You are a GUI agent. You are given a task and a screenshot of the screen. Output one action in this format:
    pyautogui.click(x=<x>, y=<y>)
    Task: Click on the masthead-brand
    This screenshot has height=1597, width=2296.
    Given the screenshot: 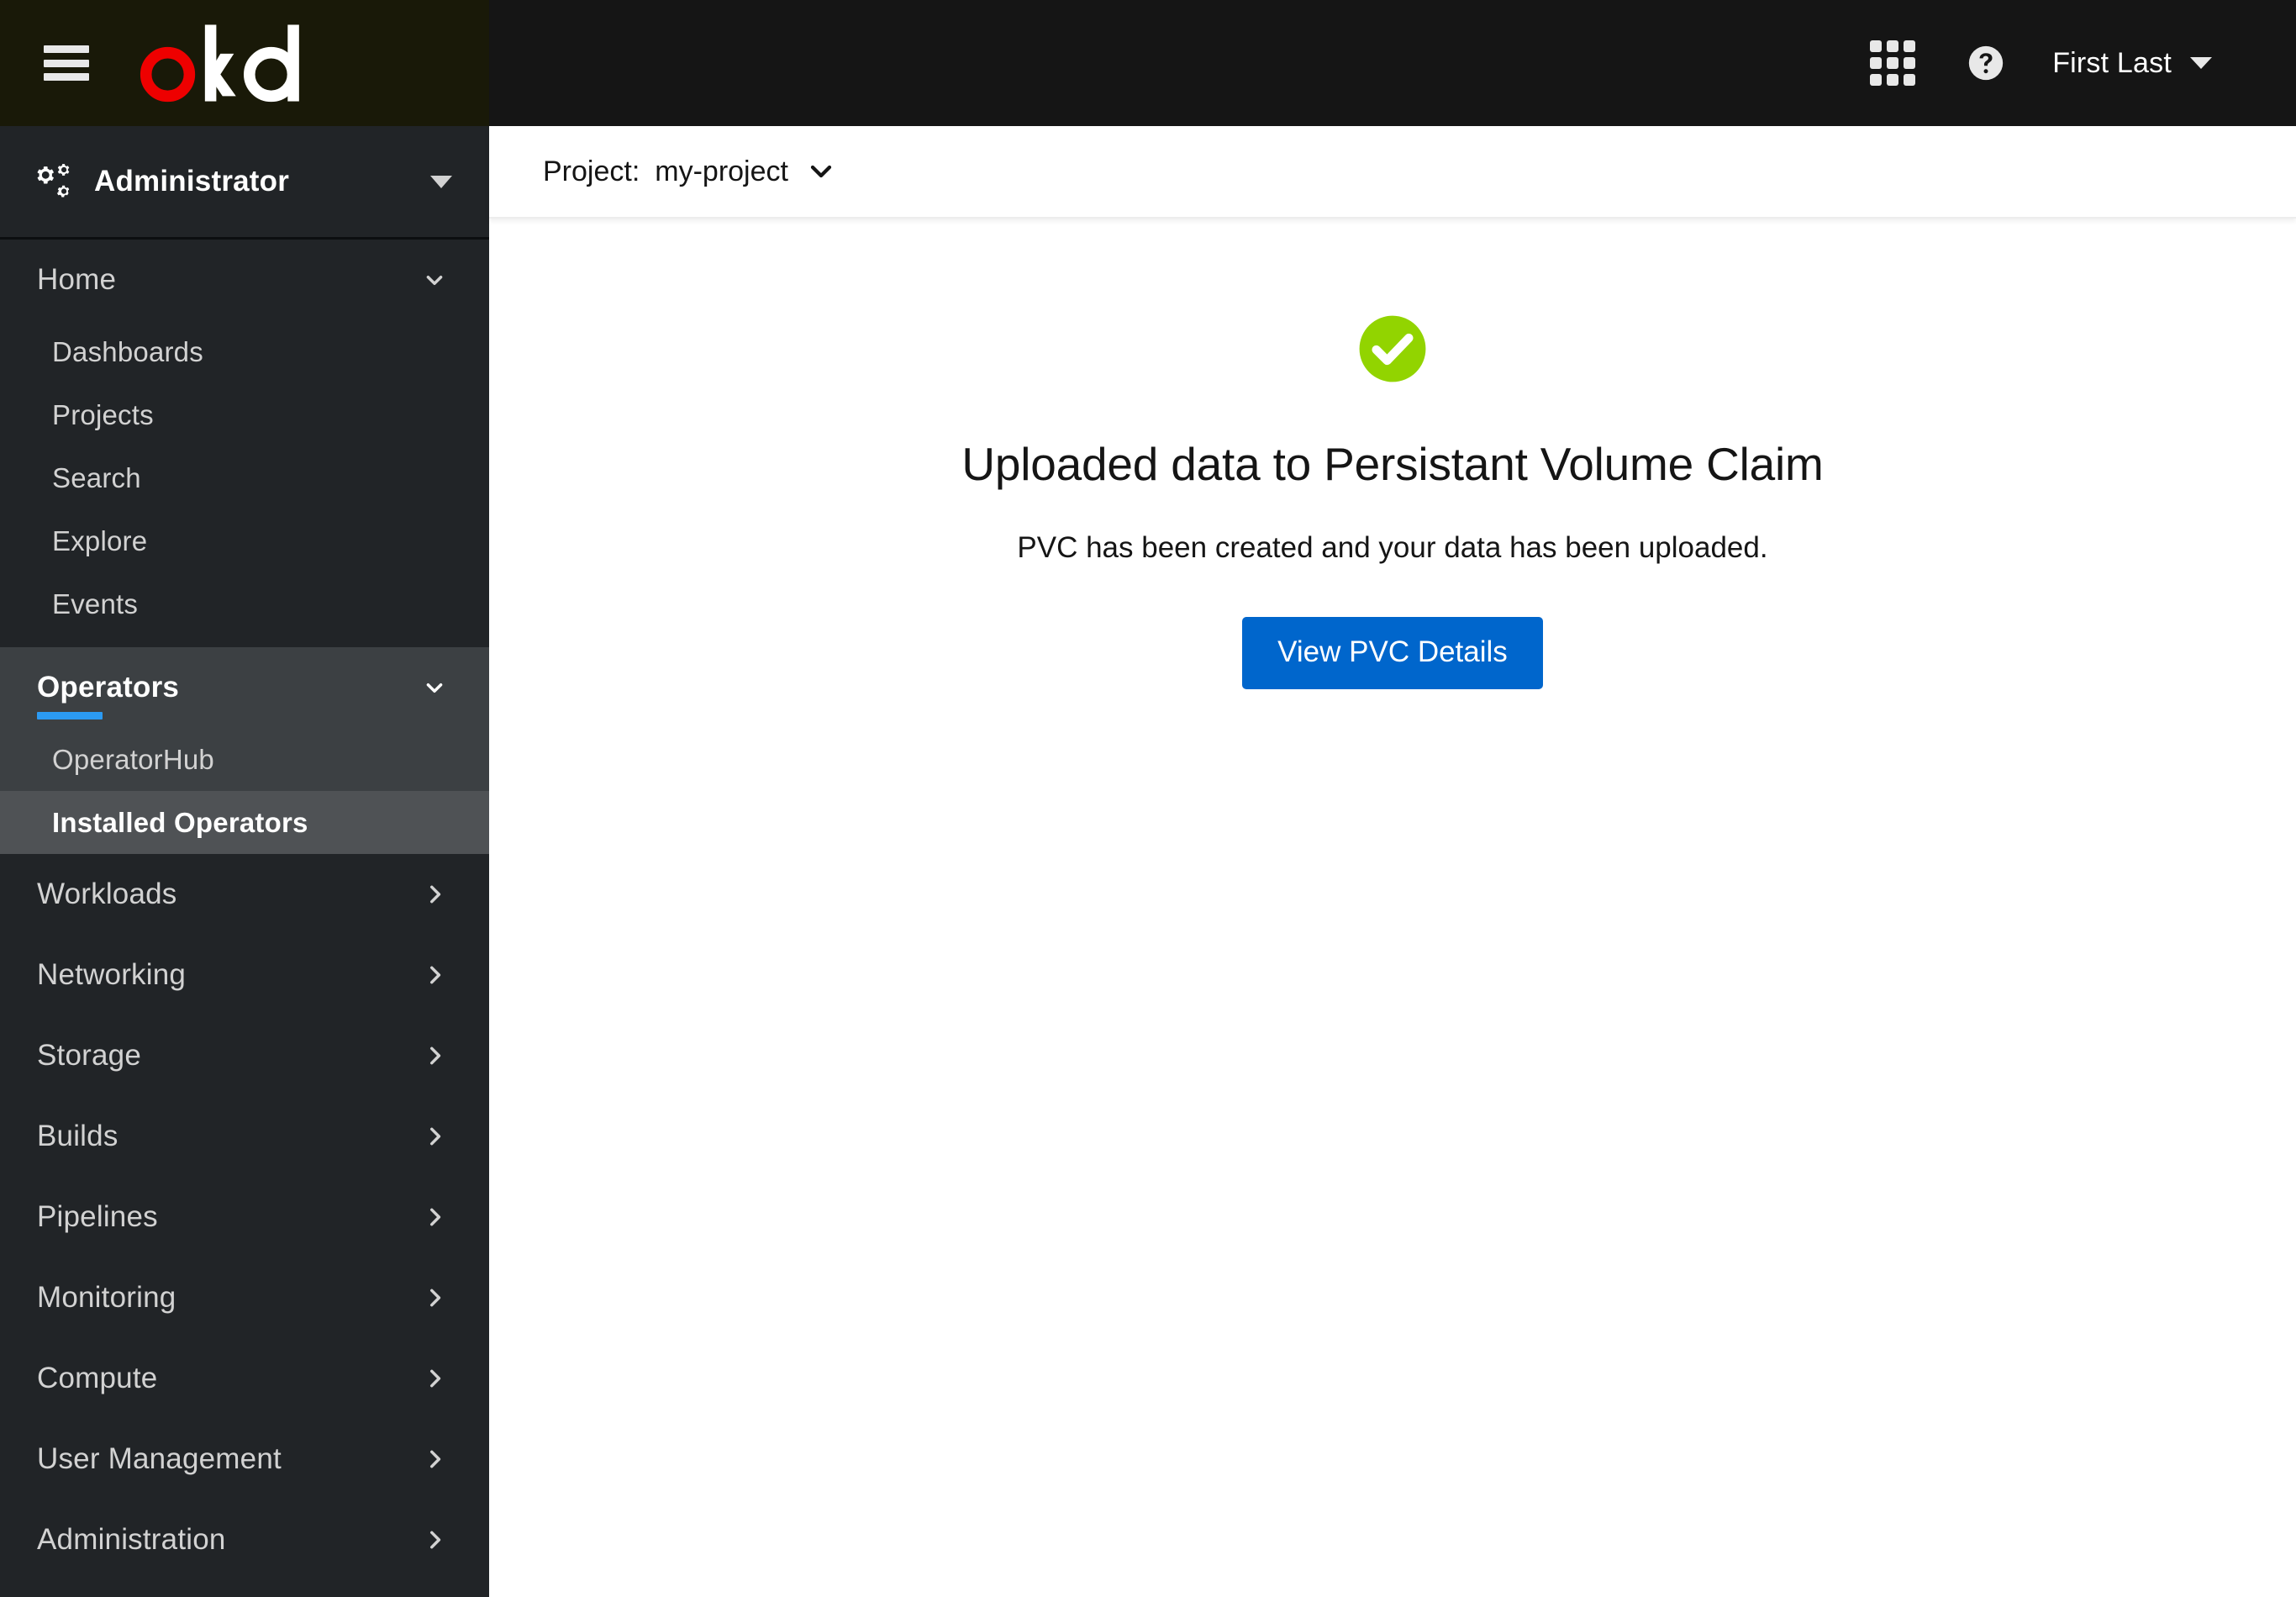 What is the action you would take?
    pyautogui.click(x=245, y=63)
    